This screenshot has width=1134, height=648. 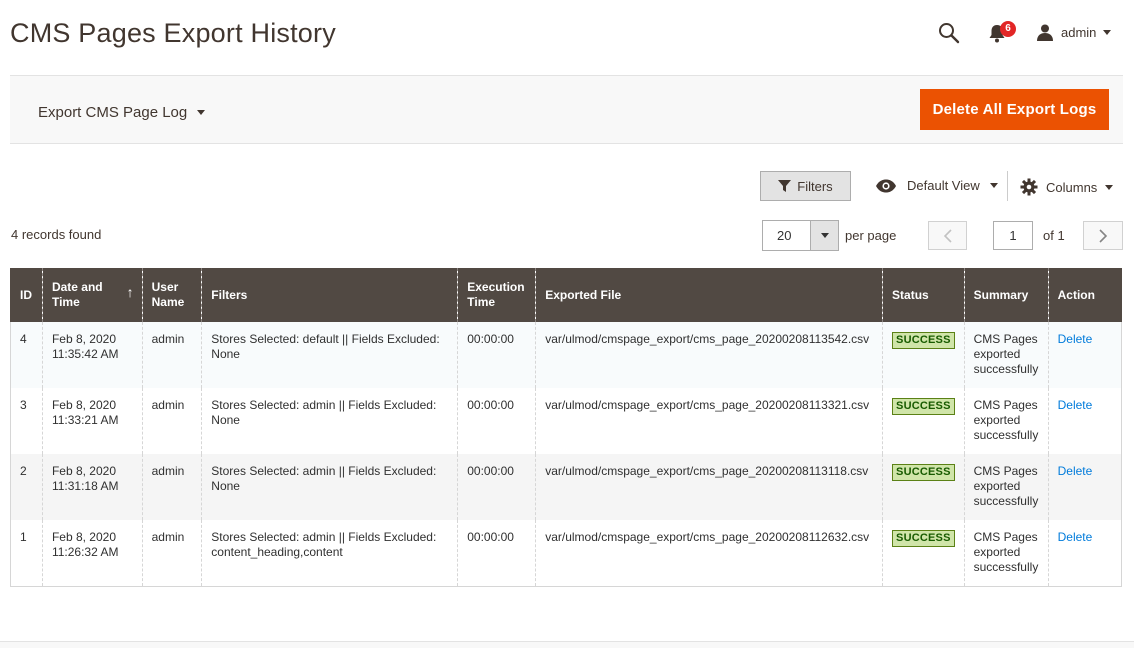 I want to click on user-menu: admin, so click(x=1074, y=32).